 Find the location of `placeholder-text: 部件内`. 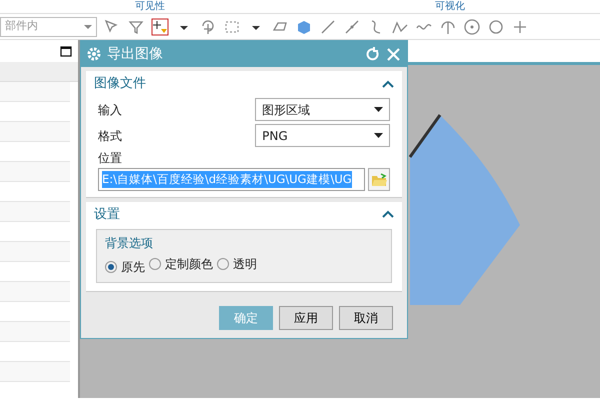

placeholder-text: 部件内 is located at coordinates (21, 26).